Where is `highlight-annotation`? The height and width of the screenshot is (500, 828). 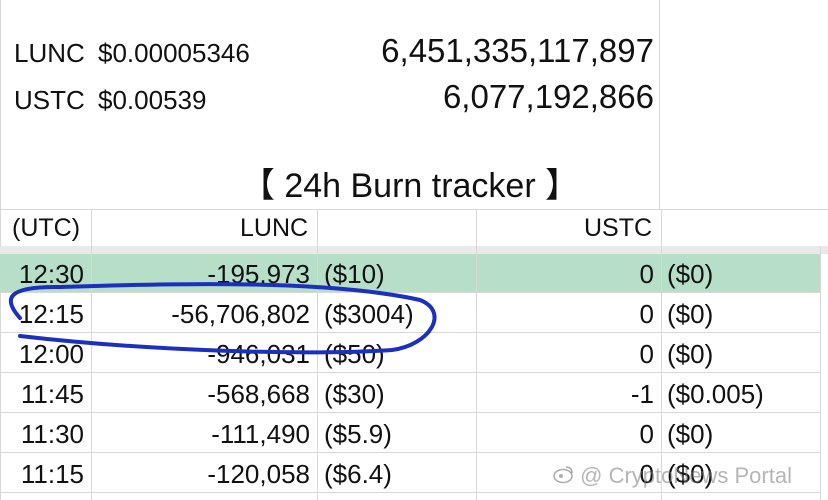
highlight-annotation is located at coordinates (223, 318).